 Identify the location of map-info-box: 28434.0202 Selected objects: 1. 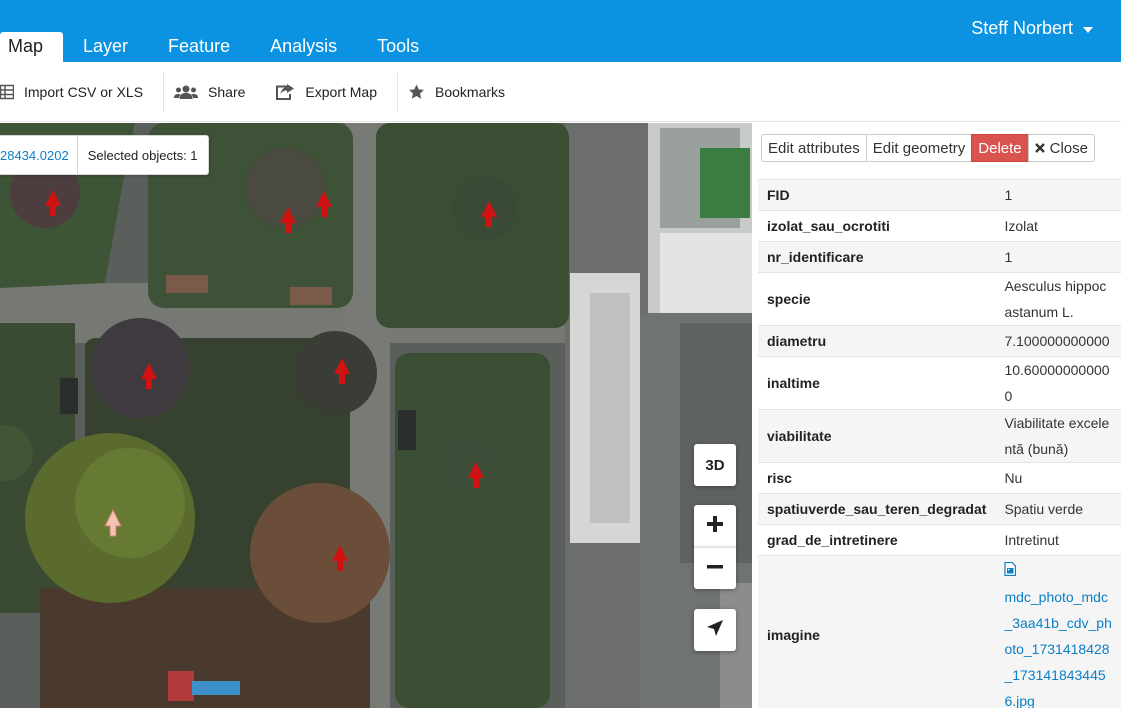
(104, 155).